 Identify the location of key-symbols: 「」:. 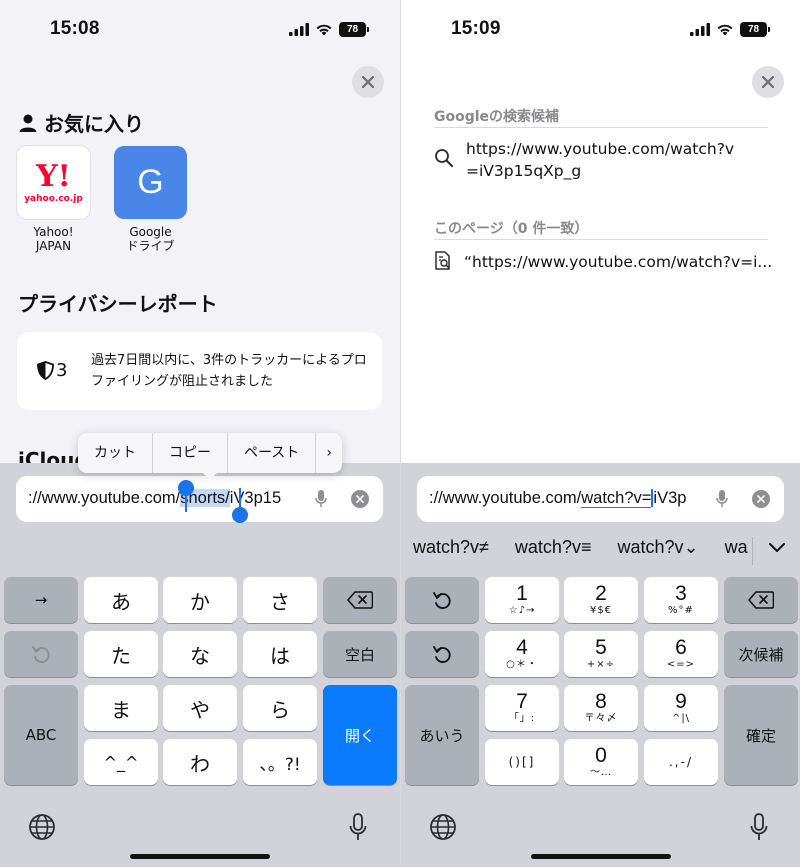
(522, 718).